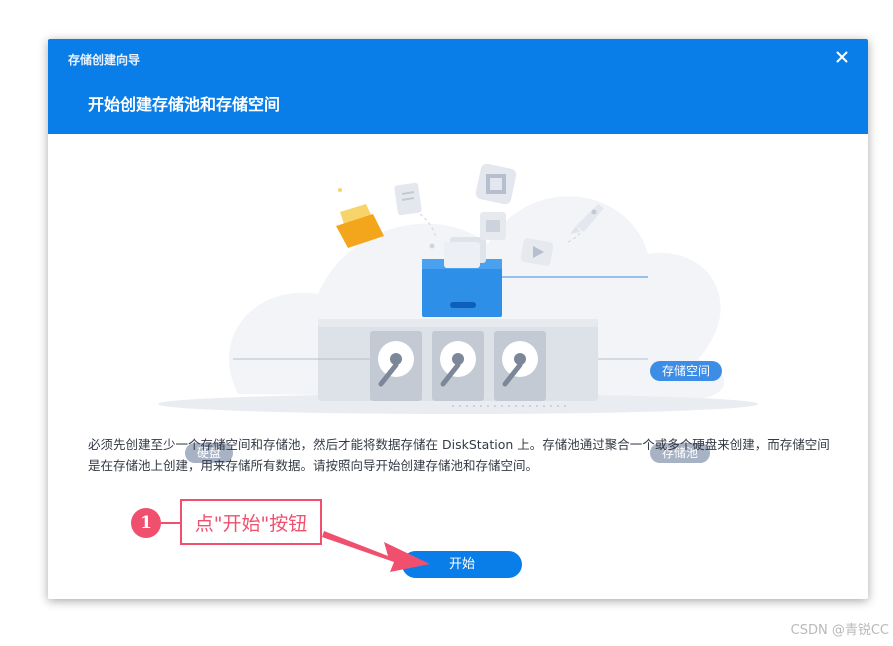 Image resolution: width=893 pixels, height=646 pixels. What do you see at coordinates (251, 522) in the screenshot?
I see `annotation-callout: 点"开始"按钮` at bounding box center [251, 522].